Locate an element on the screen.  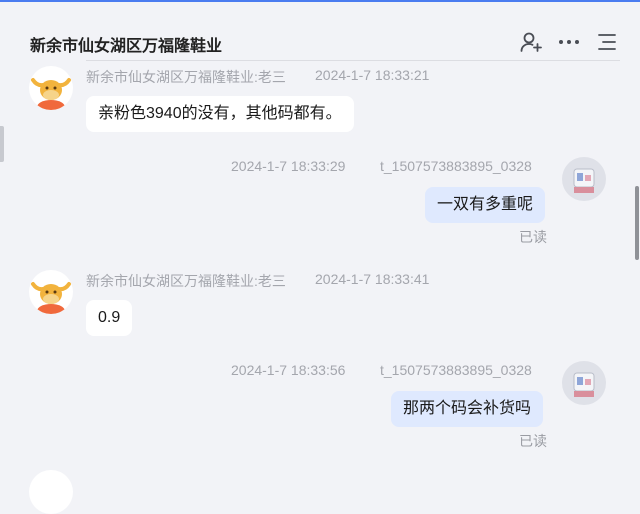
message-bubble: 亲粉色3940的没有，其他码都有。 is located at coordinates (220, 114).